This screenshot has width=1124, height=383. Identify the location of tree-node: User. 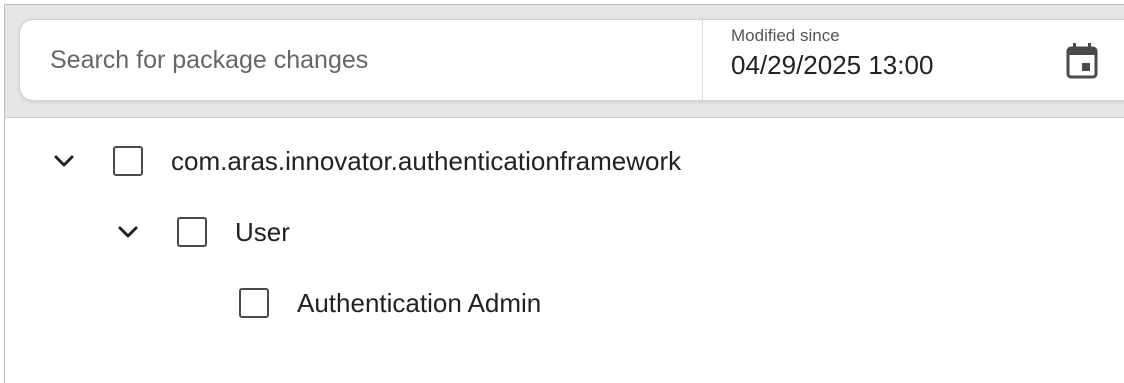
(202, 232).